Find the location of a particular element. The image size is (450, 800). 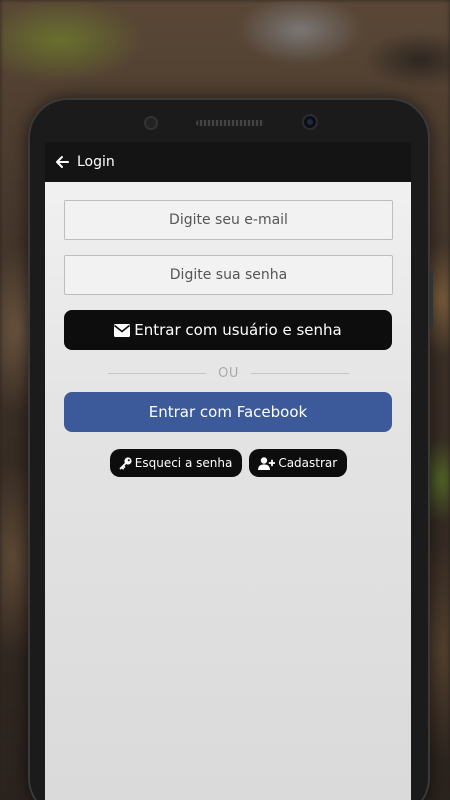

sensor-icon is located at coordinates (151, 123).